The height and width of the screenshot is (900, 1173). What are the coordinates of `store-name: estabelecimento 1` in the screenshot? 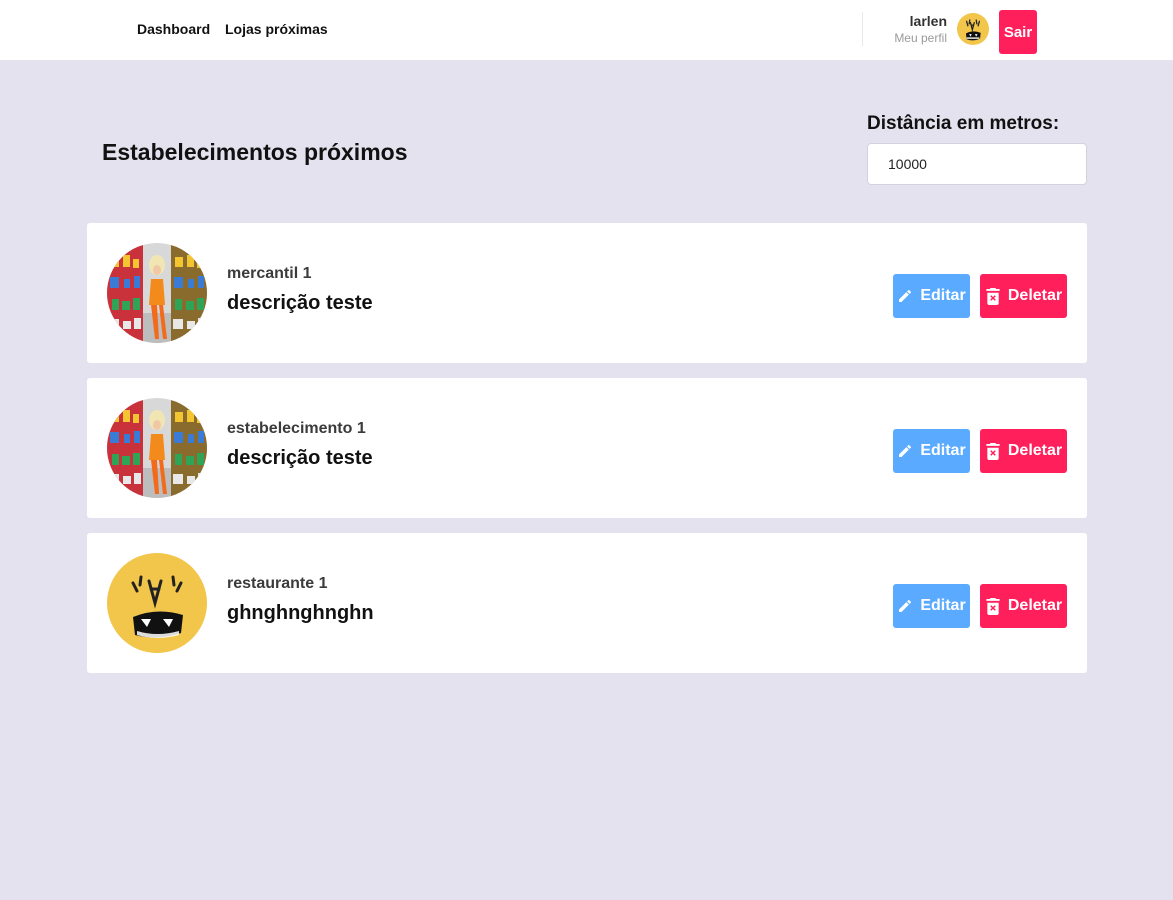 It's located at (296, 428).